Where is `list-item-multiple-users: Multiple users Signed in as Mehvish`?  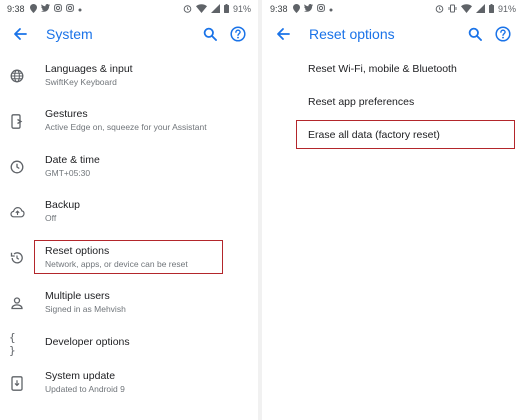
list-item-multiple-users: Multiple users Signed in as Mehvish is located at coordinates (128, 305).